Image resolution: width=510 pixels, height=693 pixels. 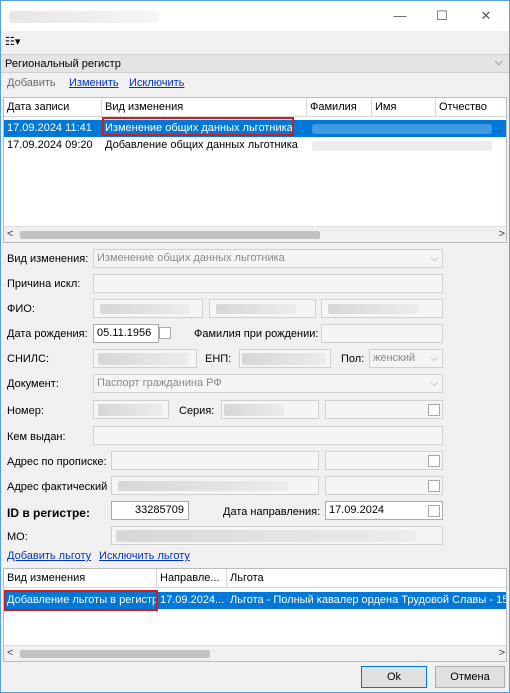 What do you see at coordinates (470, 677) in the screenshot?
I see `cancel-button: Отмена` at bounding box center [470, 677].